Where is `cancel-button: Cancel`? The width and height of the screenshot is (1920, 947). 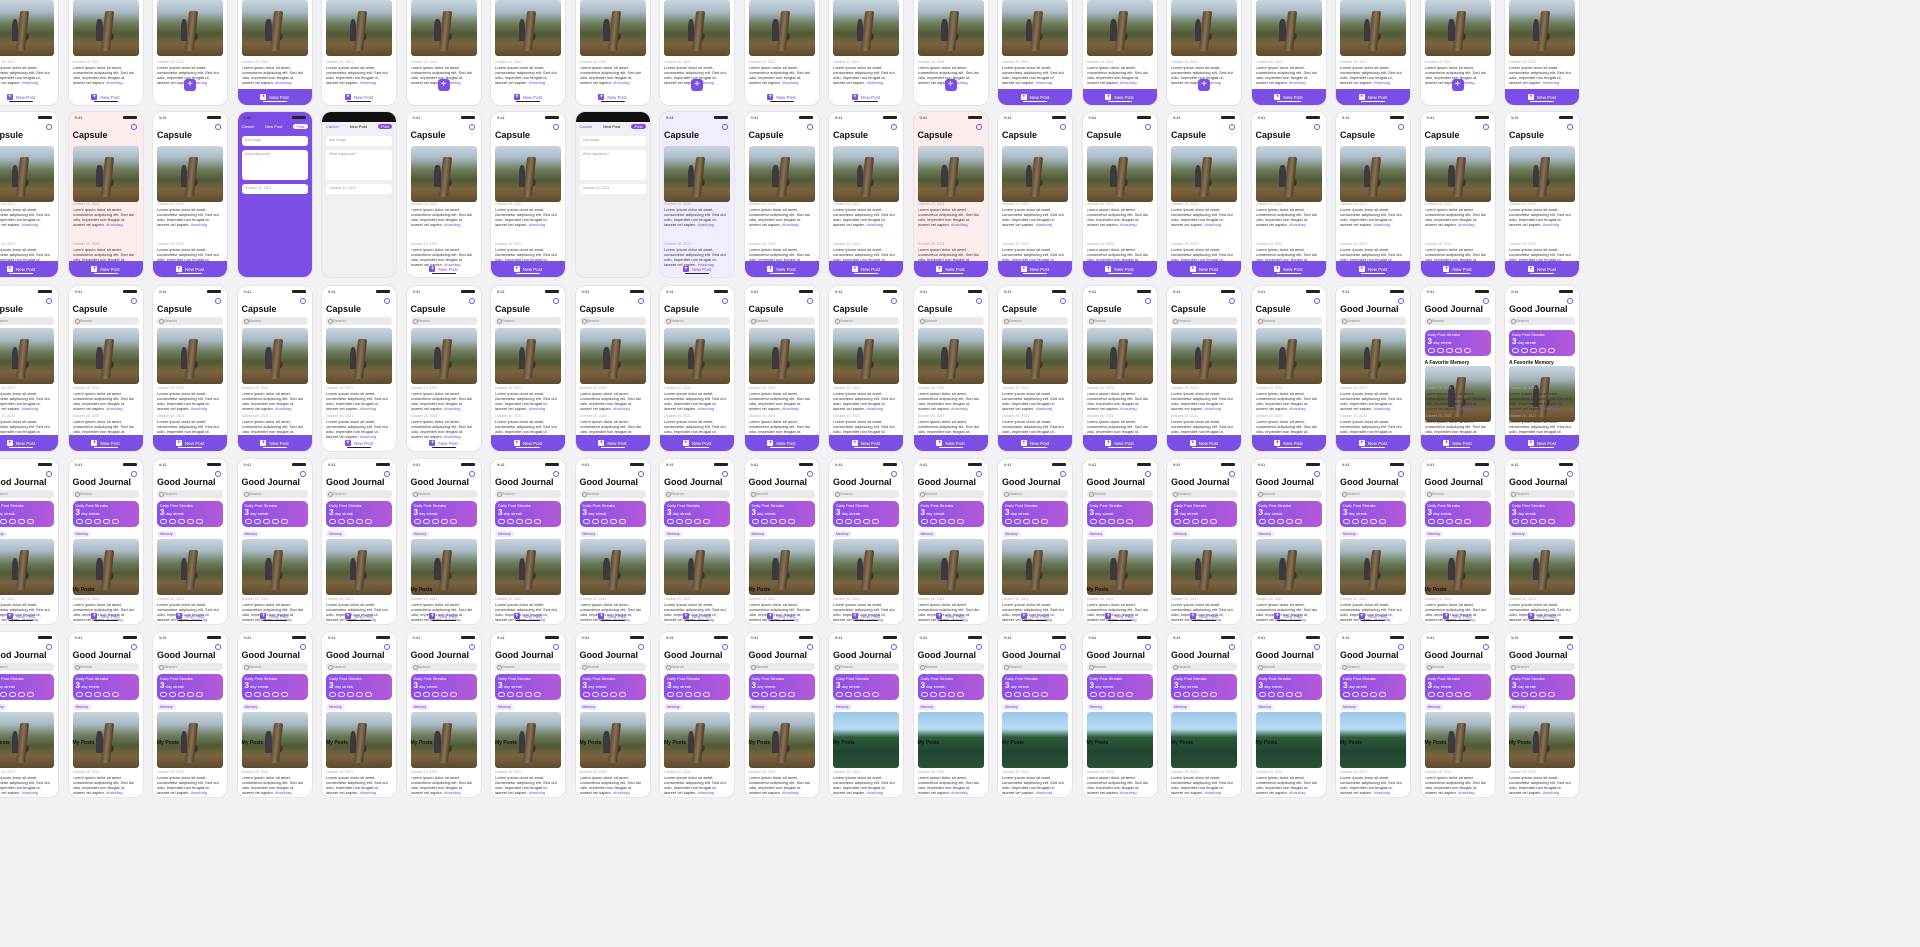
cancel-button: Cancel is located at coordinates (586, 126).